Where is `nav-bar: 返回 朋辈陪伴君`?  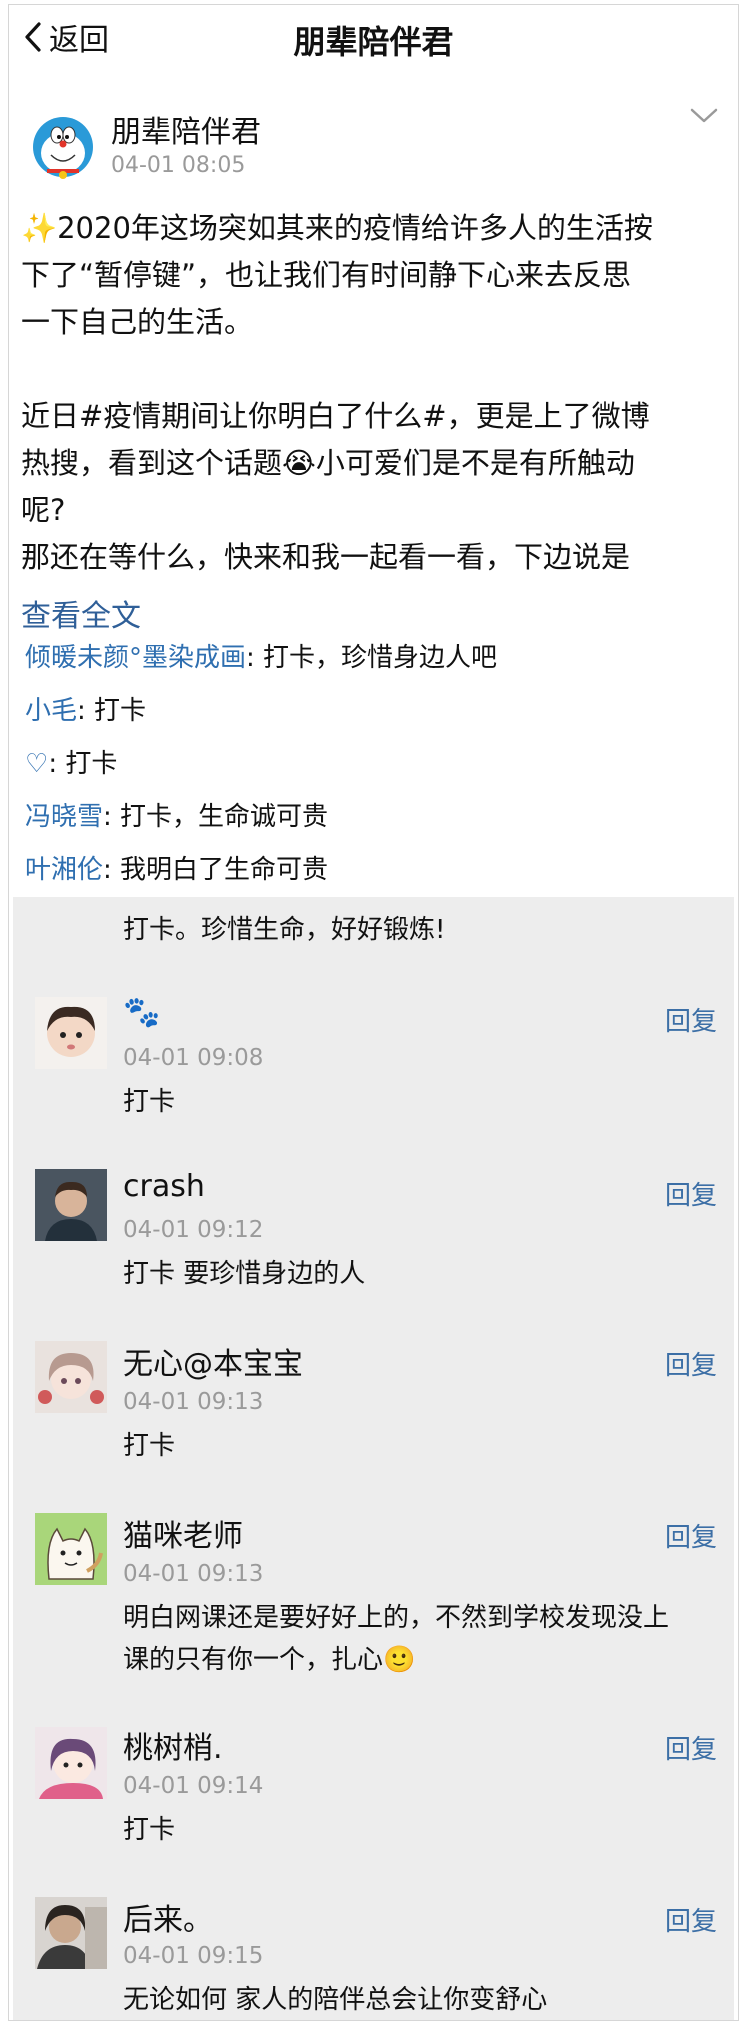
nav-bar: 返回 朋辈陪伴君 is located at coordinates (373, 37).